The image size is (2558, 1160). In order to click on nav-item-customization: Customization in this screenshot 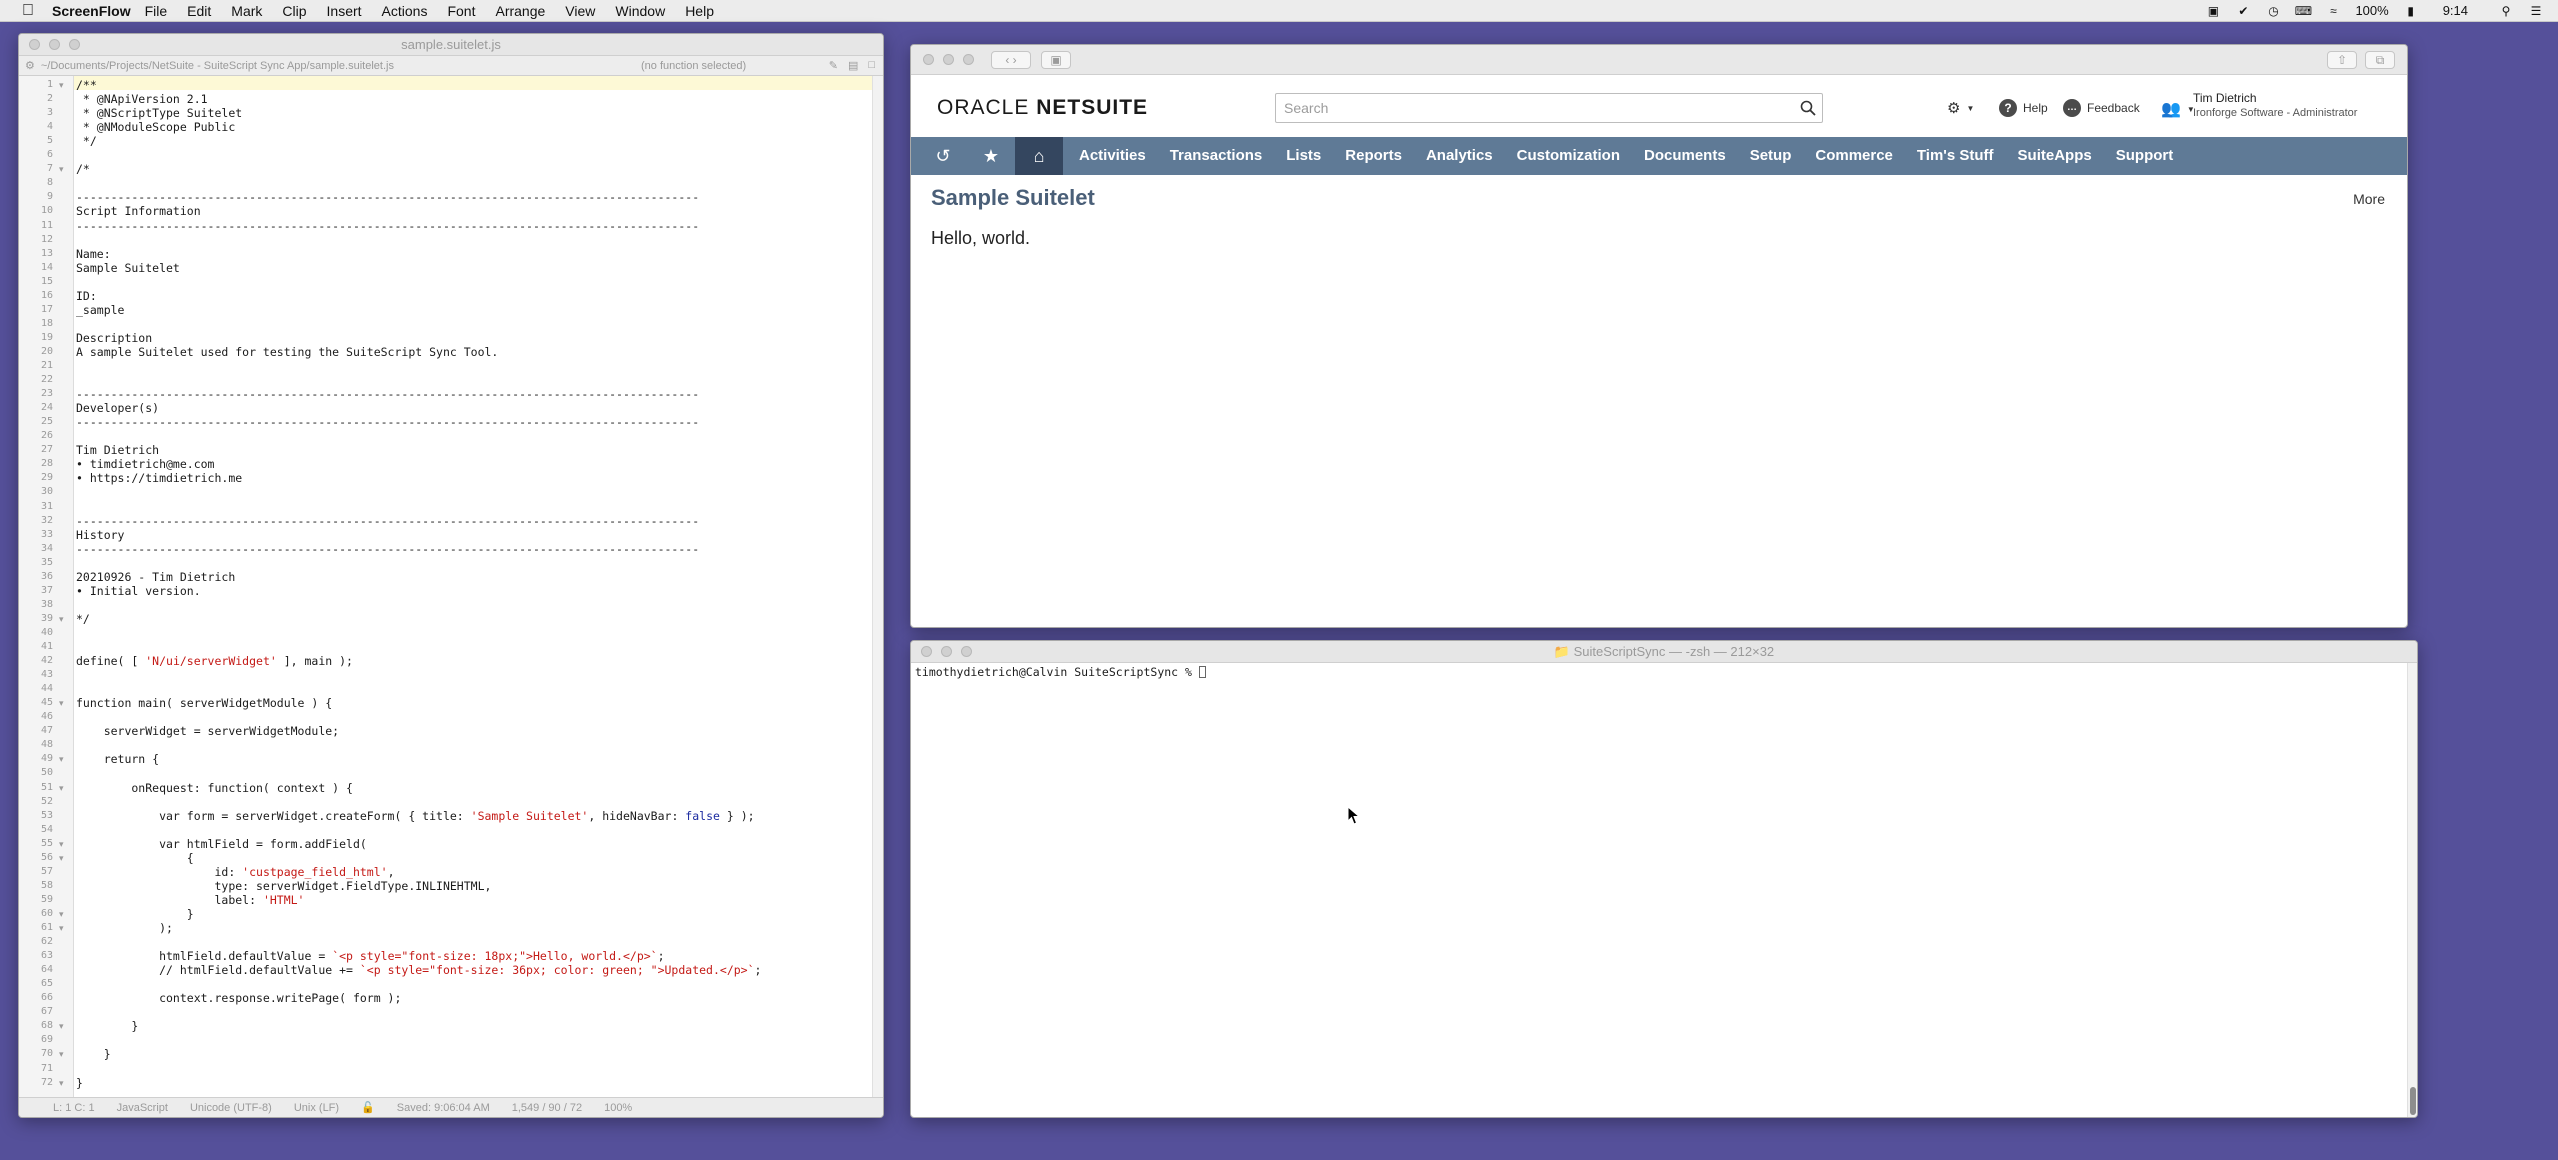, I will do `click(1568, 156)`.